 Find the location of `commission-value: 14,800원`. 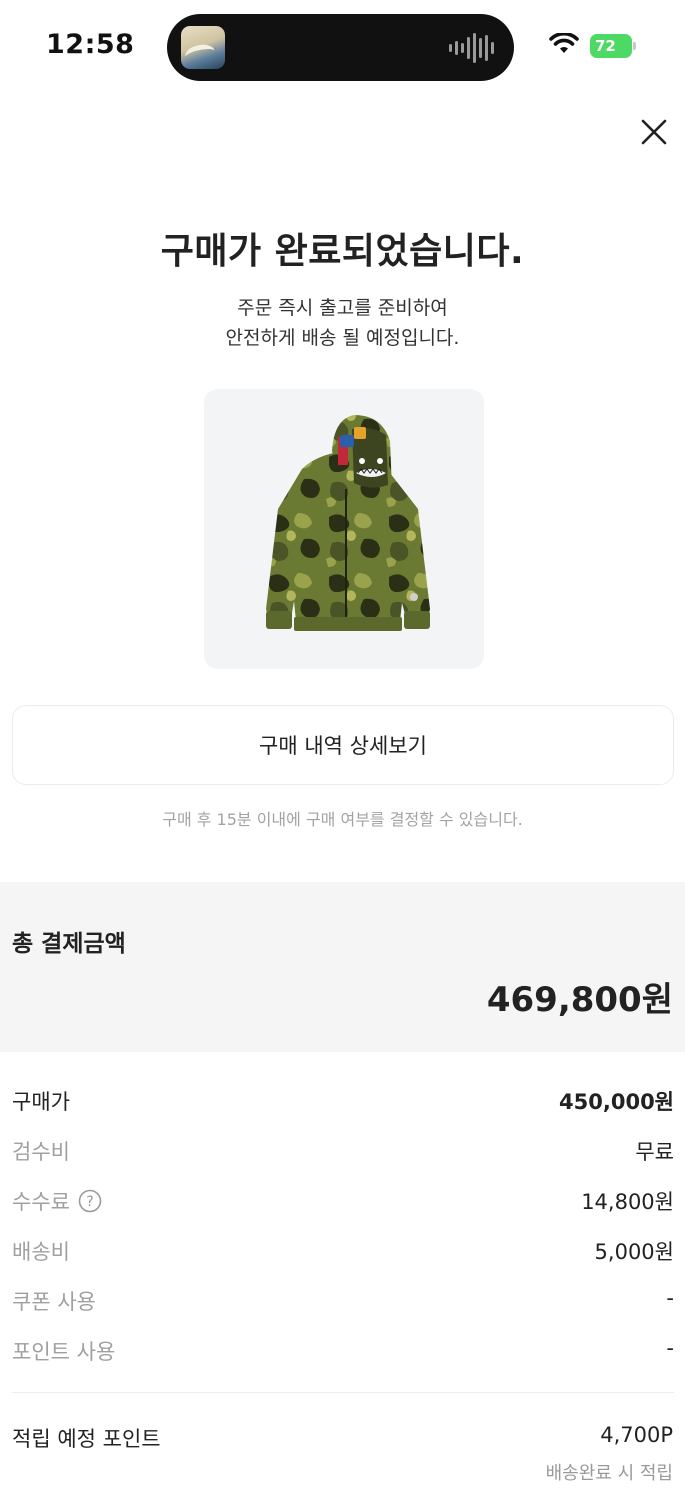

commission-value: 14,800원 is located at coordinates (627, 1202).